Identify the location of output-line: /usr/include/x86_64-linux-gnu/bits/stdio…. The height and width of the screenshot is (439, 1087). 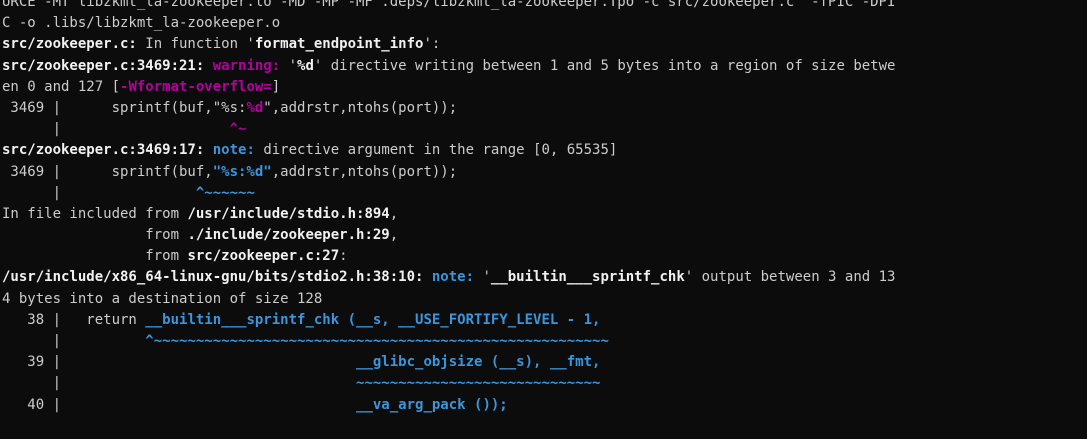
(448, 277).